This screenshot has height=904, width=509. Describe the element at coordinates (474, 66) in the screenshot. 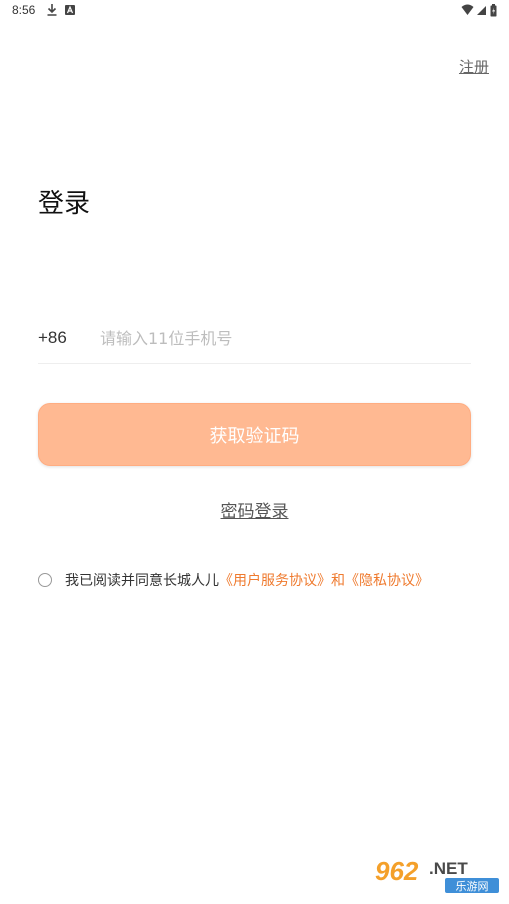

I see `register-link: 注册` at that location.